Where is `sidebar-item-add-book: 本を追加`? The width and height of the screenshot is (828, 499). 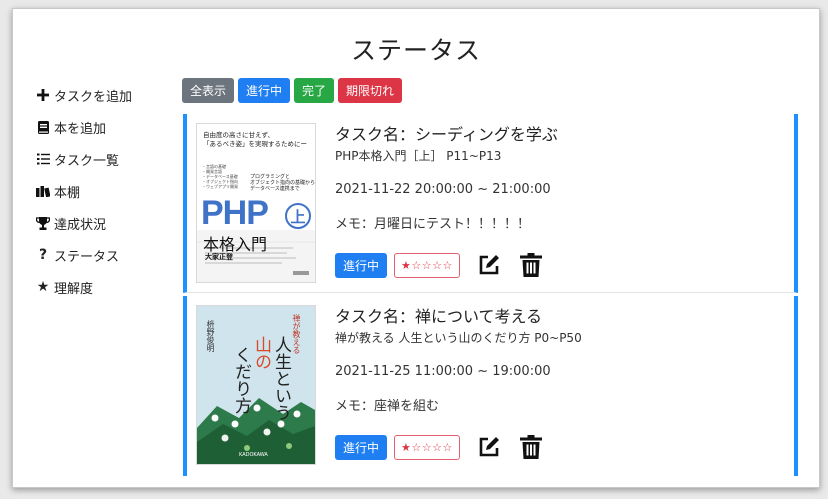 sidebar-item-add-book: 本を追加 is located at coordinates (105, 127).